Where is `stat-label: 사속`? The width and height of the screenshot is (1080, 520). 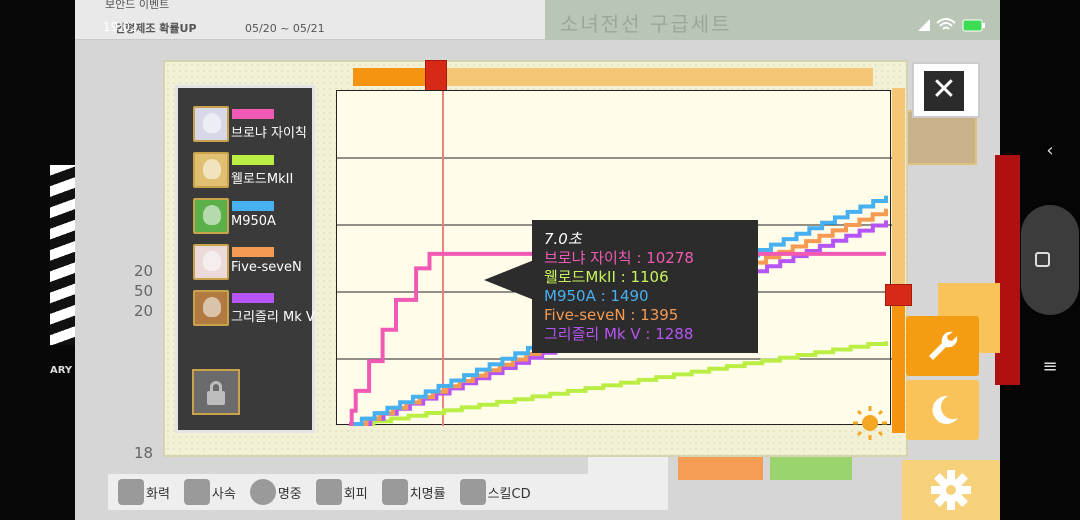 stat-label: 사속 is located at coordinates (223, 494).